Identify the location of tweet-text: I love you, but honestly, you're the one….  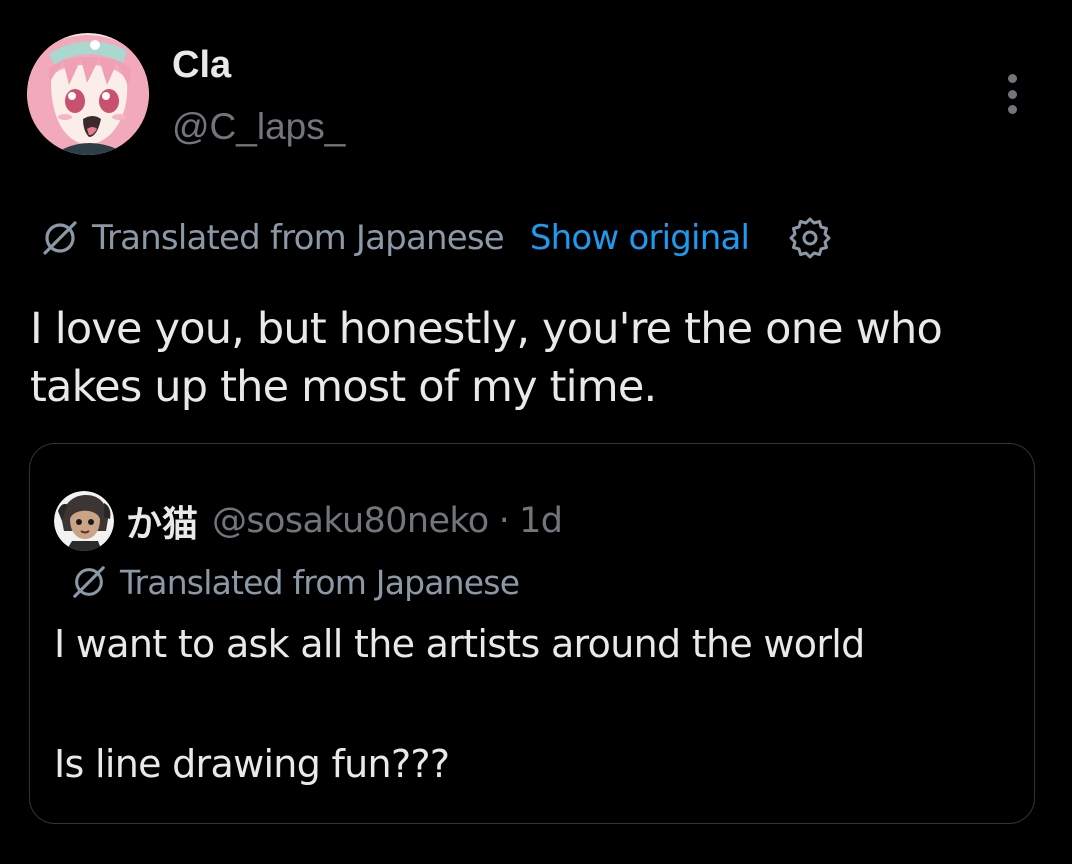
(486, 358).